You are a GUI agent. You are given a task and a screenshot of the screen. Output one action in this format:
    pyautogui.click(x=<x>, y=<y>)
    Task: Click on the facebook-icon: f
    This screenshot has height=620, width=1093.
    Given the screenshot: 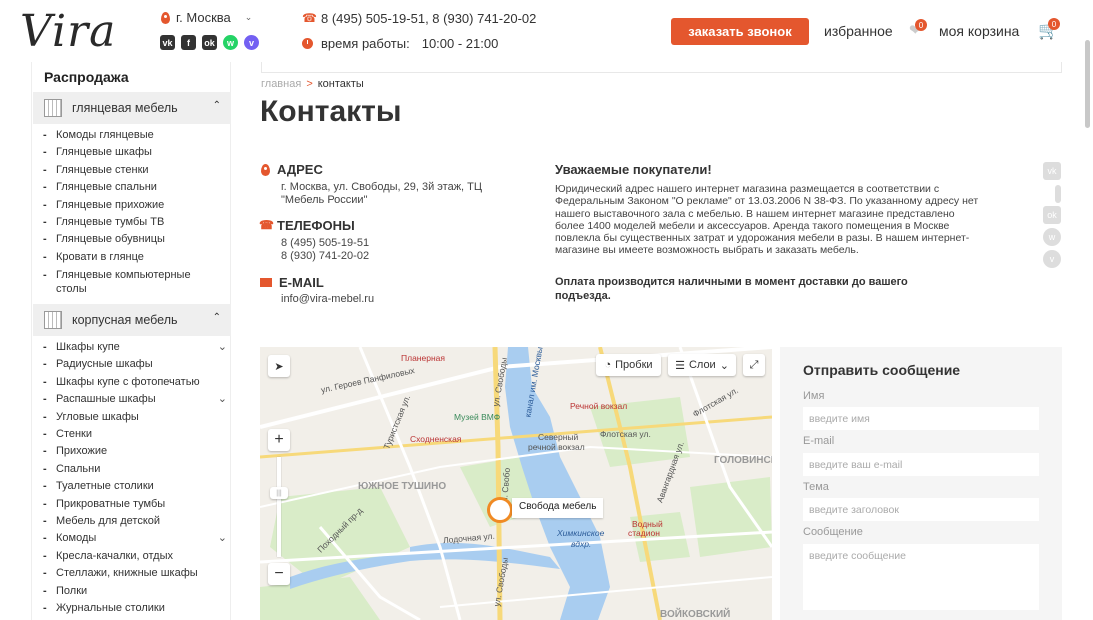 What is the action you would take?
    pyautogui.click(x=188, y=42)
    